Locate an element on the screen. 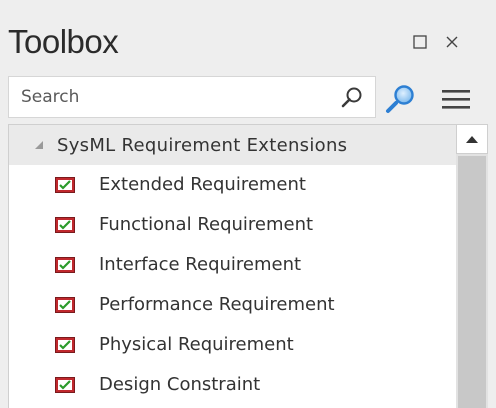 The image size is (496, 408). toolbox-item-label: Design Constraint is located at coordinates (180, 384).